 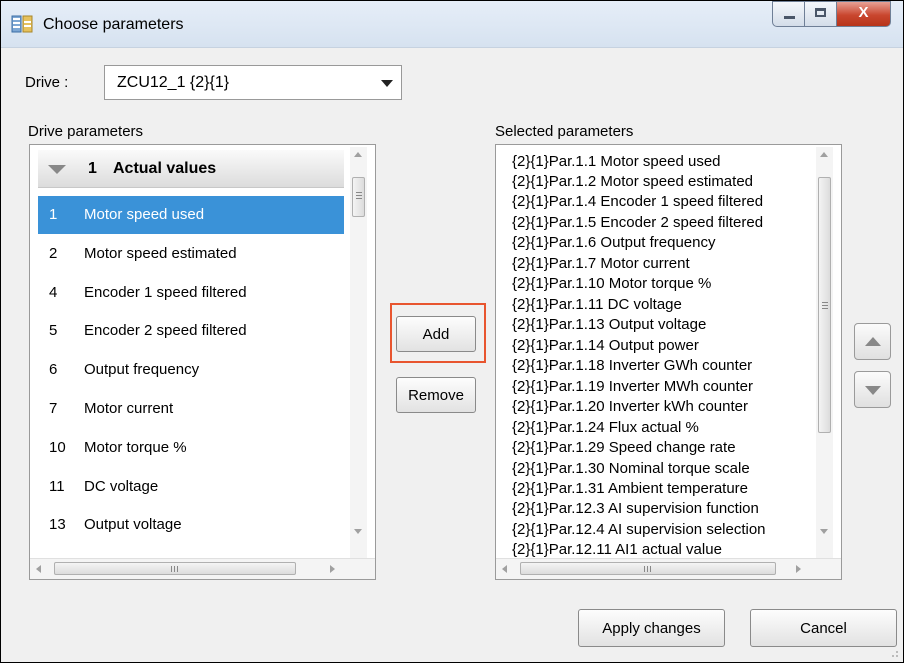 I want to click on param-number: 5, so click(x=53, y=330).